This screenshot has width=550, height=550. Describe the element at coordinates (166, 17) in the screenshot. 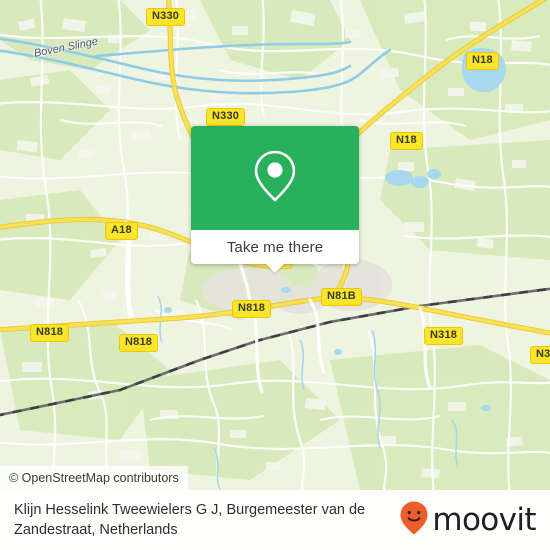

I see `road-shield-n330-top: N330` at that location.